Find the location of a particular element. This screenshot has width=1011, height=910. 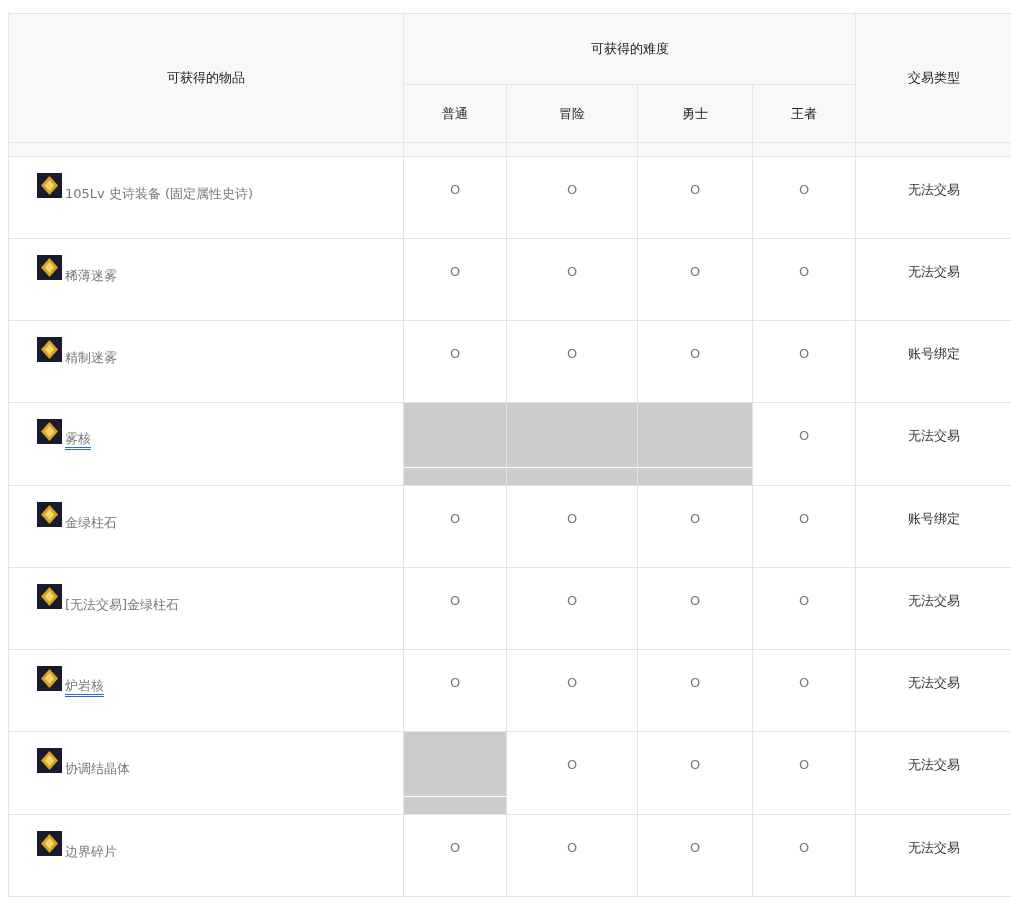

column-header: 普通 is located at coordinates (455, 113).